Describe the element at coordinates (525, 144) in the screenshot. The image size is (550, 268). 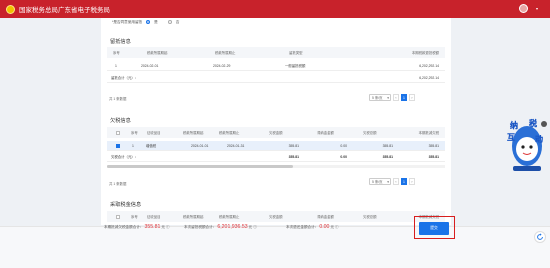
I see `assistant-mascot-icon: 纳 税 互 动` at that location.